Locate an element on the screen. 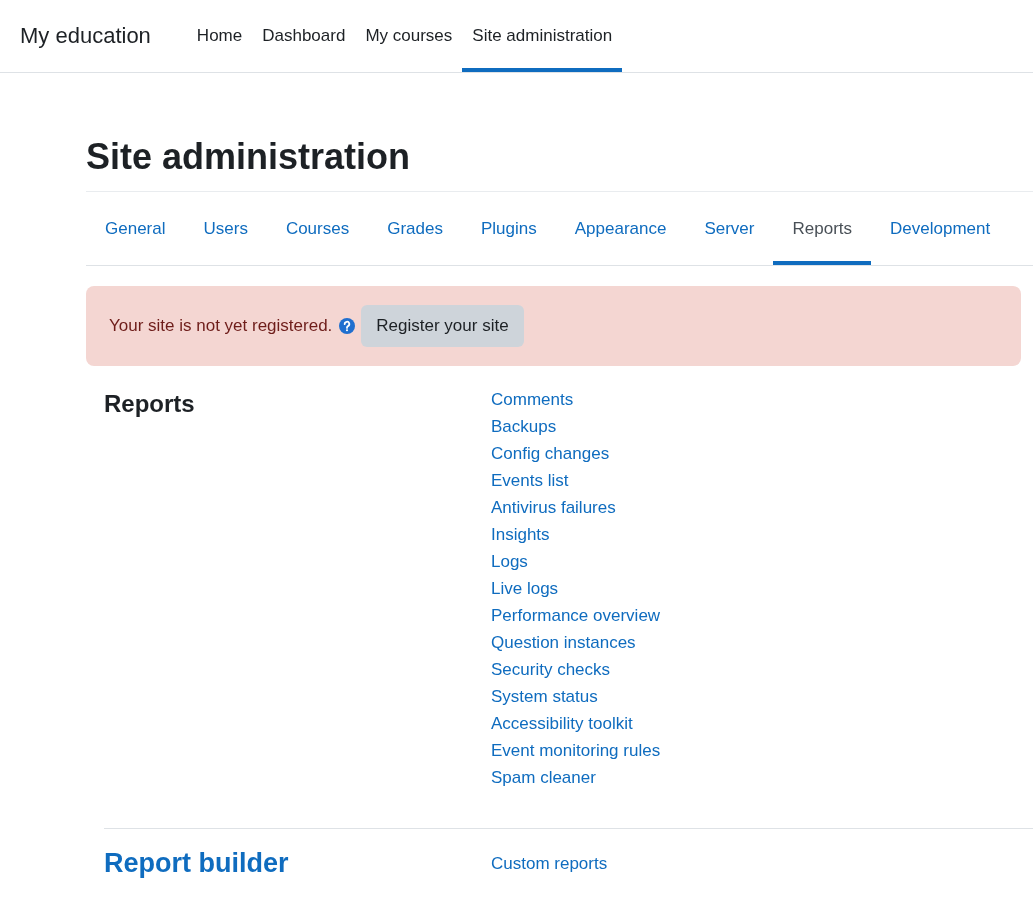 This screenshot has width=1033, height=924. nav-link: Dashboard is located at coordinates (304, 36).